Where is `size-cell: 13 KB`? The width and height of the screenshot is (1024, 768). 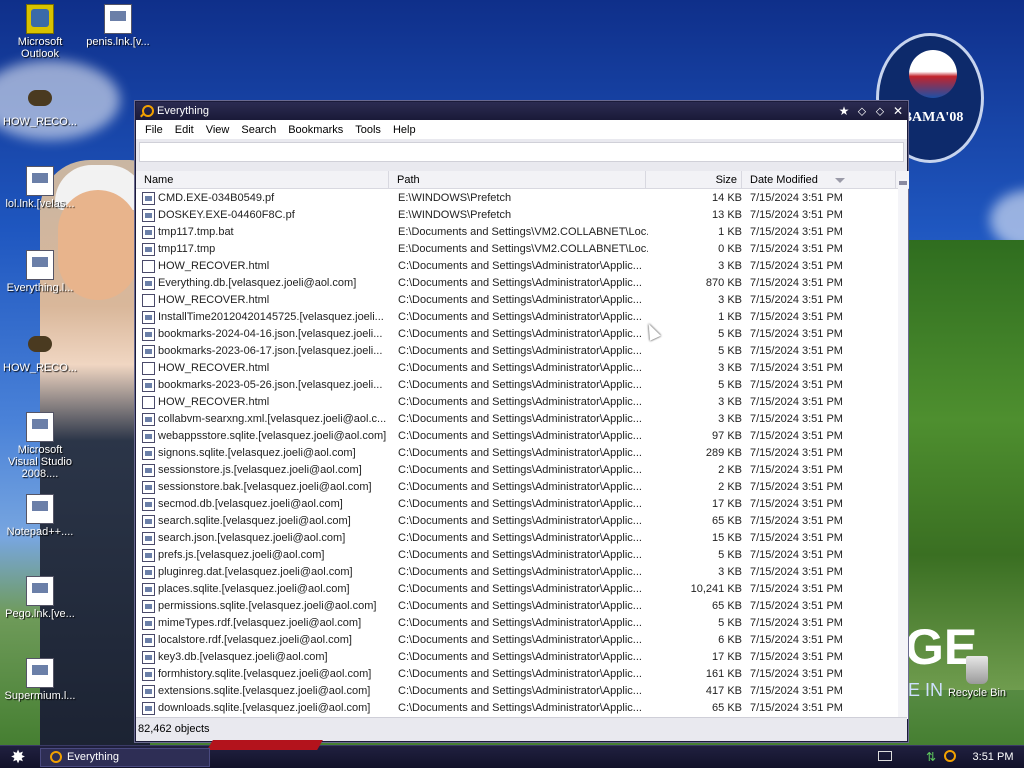
size-cell: 13 KB is located at coordinates (727, 215).